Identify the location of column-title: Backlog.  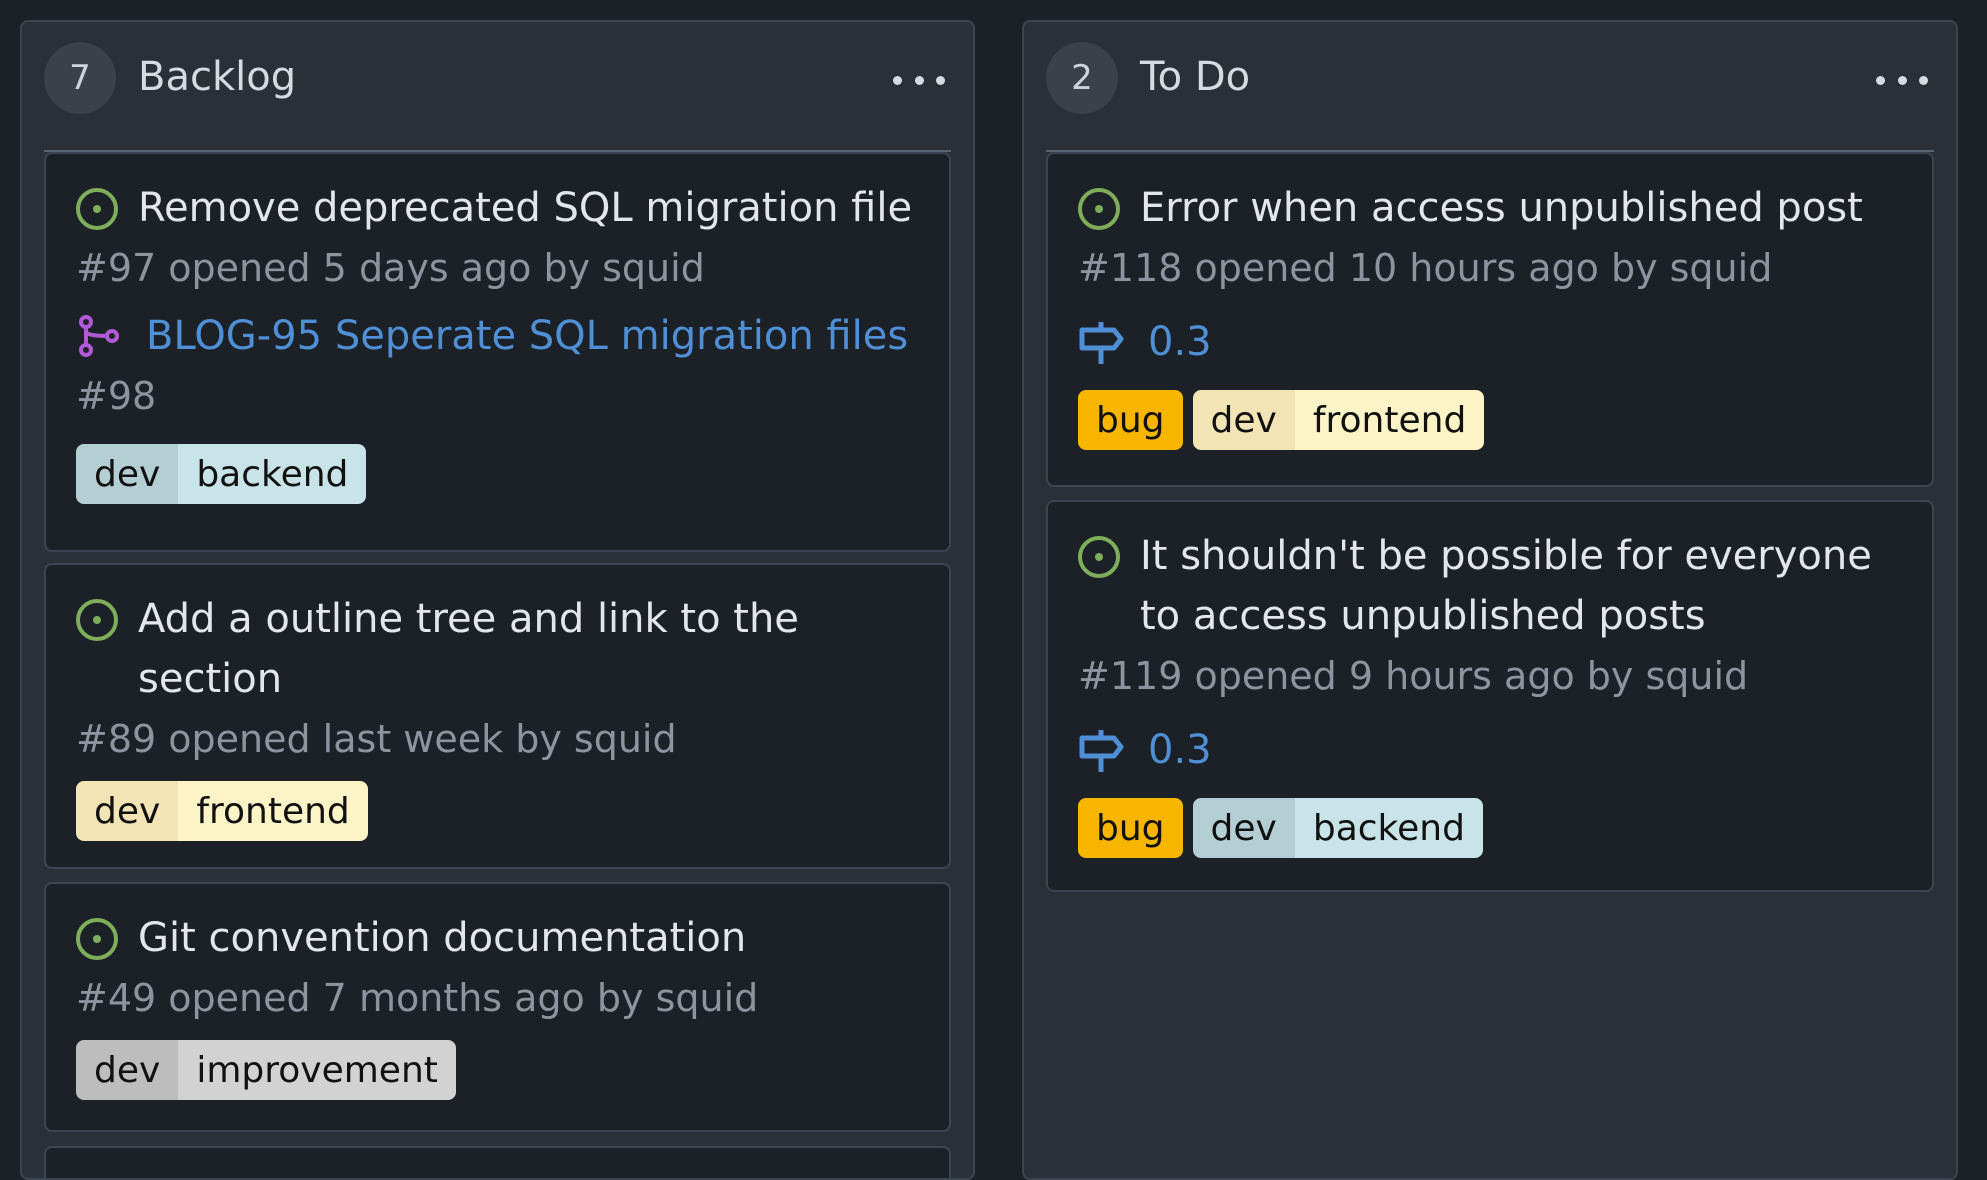
(217, 77).